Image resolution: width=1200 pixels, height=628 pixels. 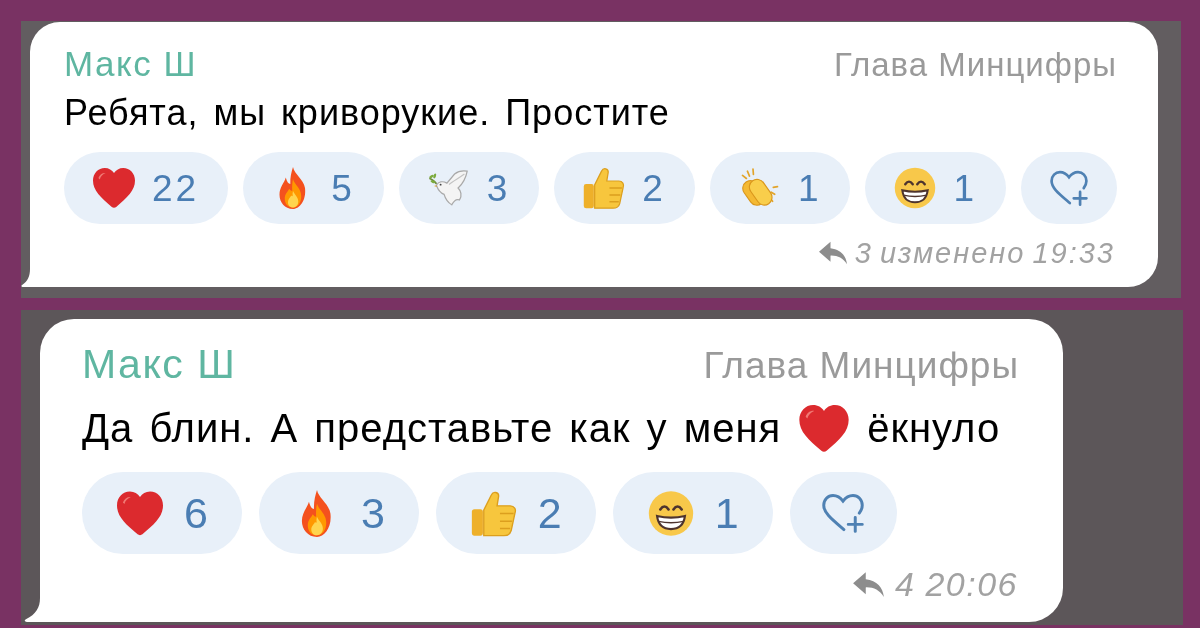 What do you see at coordinates (863, 253) in the screenshot?
I see `reply-count: 3` at bounding box center [863, 253].